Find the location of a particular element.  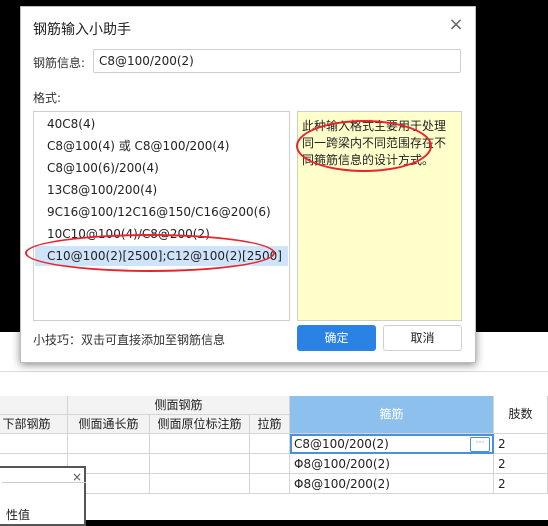

format-item: 13C8@100/200(4) is located at coordinates (161, 190).